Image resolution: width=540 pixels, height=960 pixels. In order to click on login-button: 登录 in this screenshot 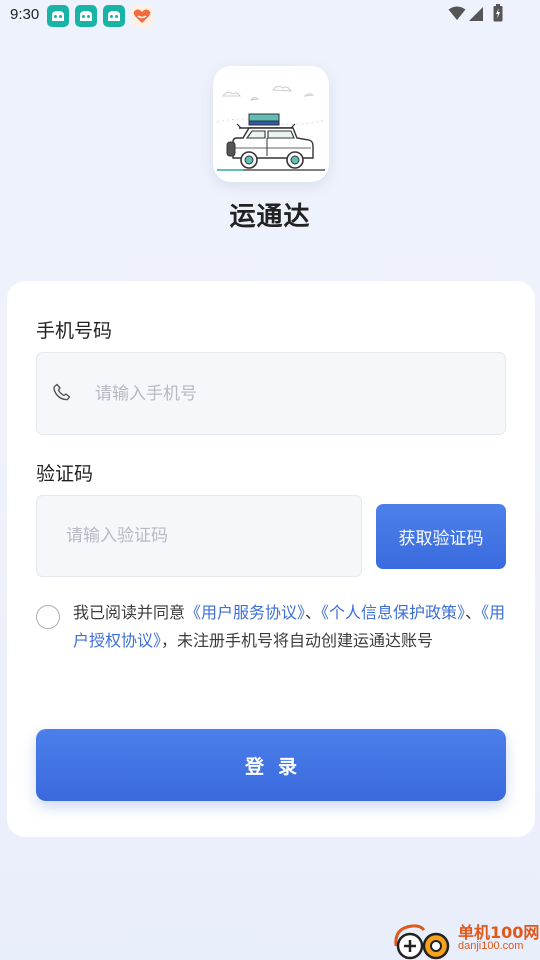, I will do `click(271, 765)`.